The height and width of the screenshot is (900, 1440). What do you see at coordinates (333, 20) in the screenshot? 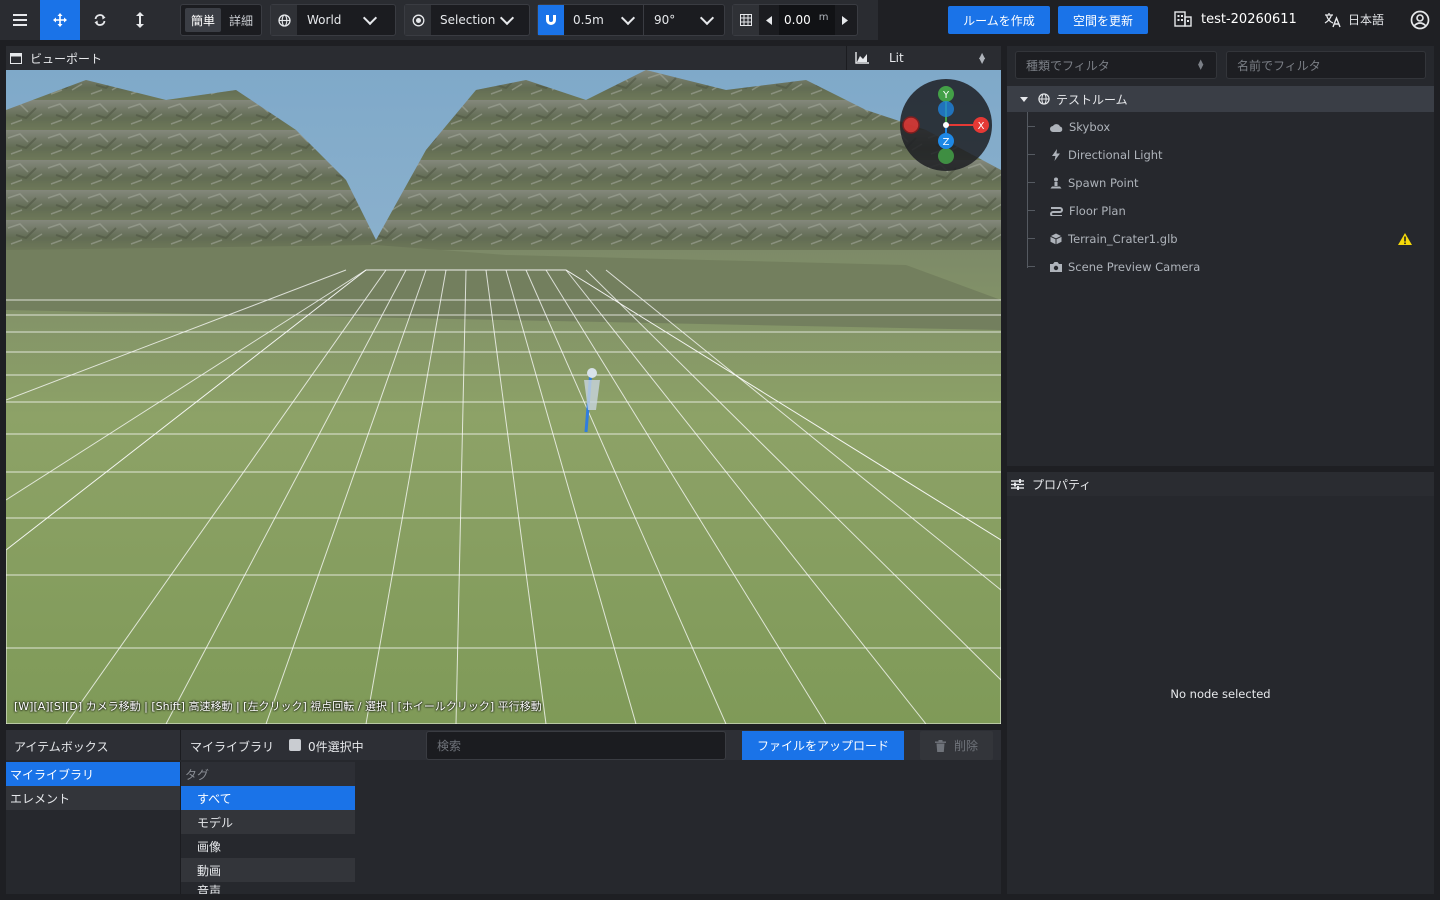
I see `space-dropdown: World` at bounding box center [333, 20].